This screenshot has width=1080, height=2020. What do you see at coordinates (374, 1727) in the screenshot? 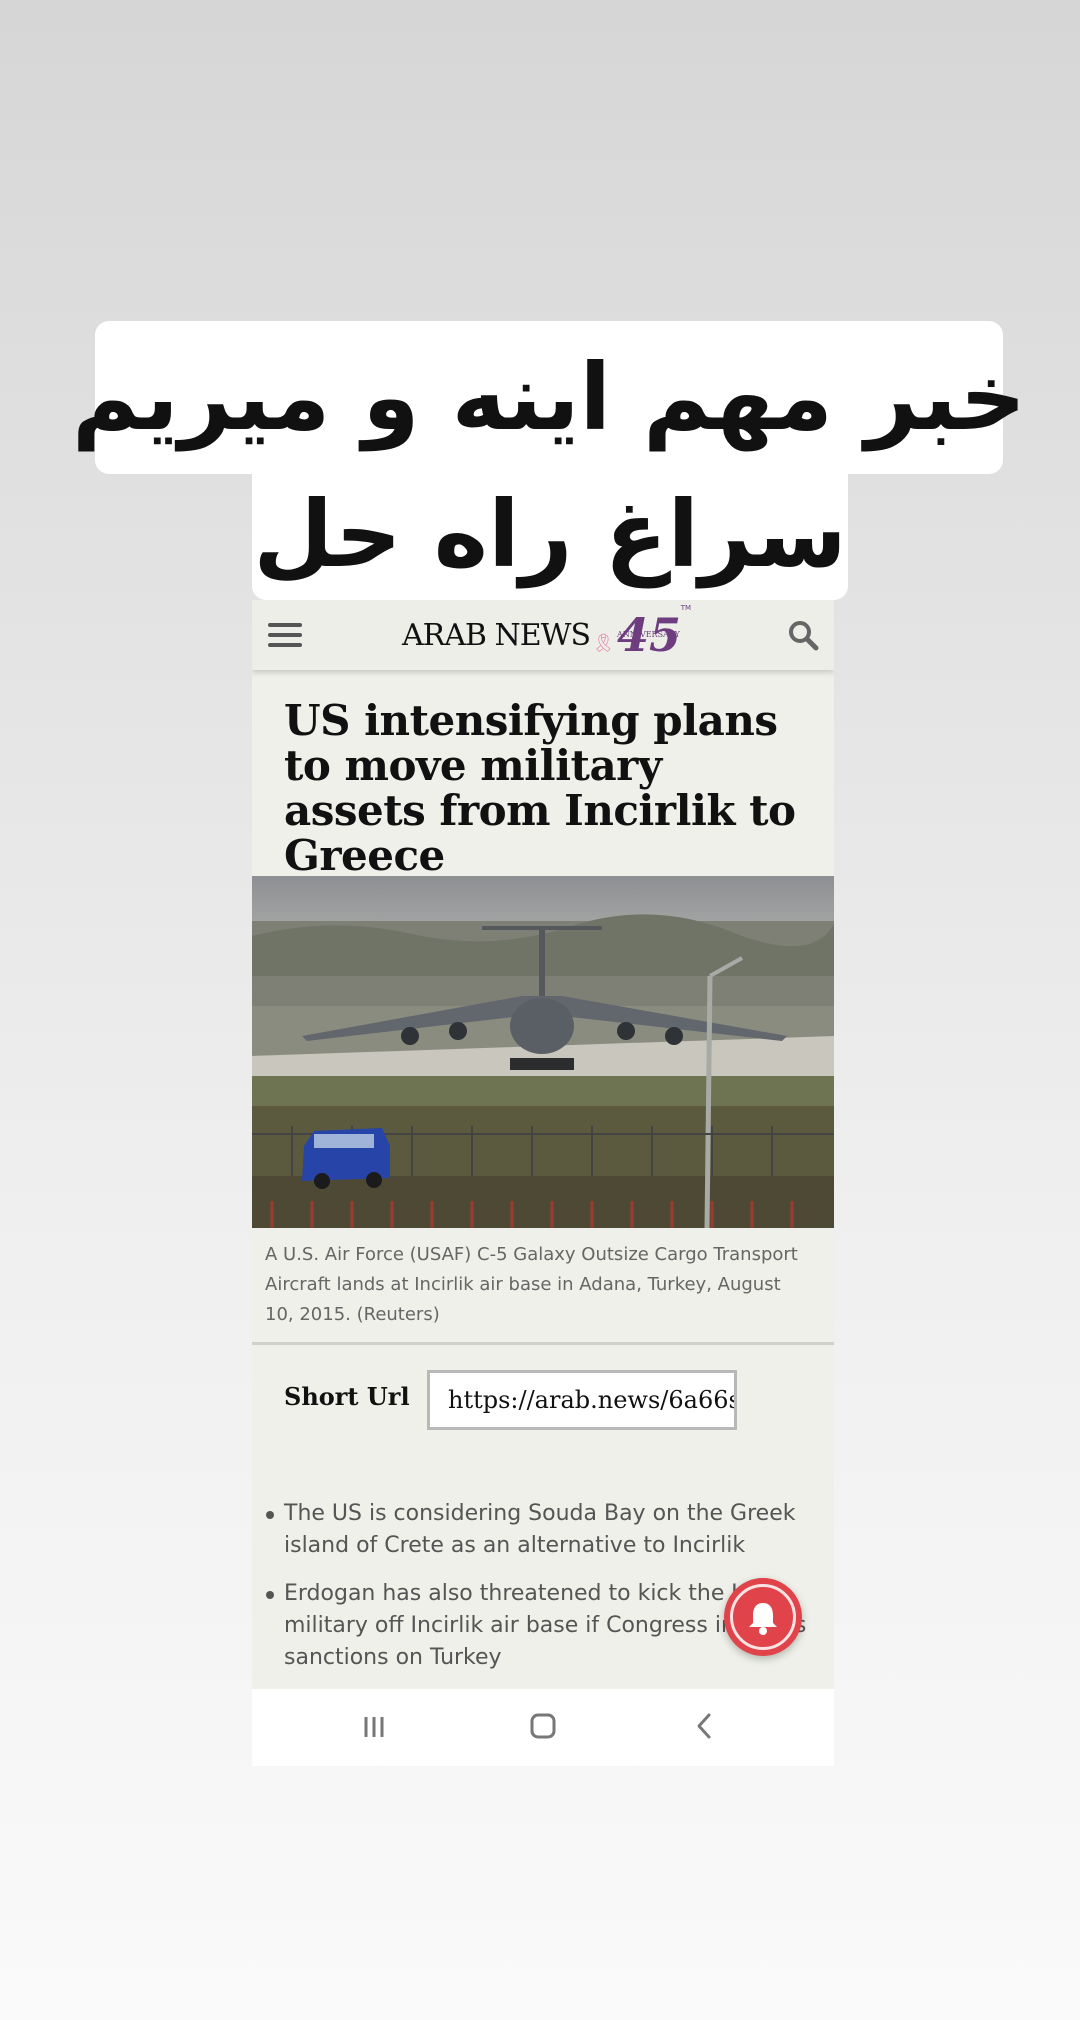
I see `recent-apps-icon` at bounding box center [374, 1727].